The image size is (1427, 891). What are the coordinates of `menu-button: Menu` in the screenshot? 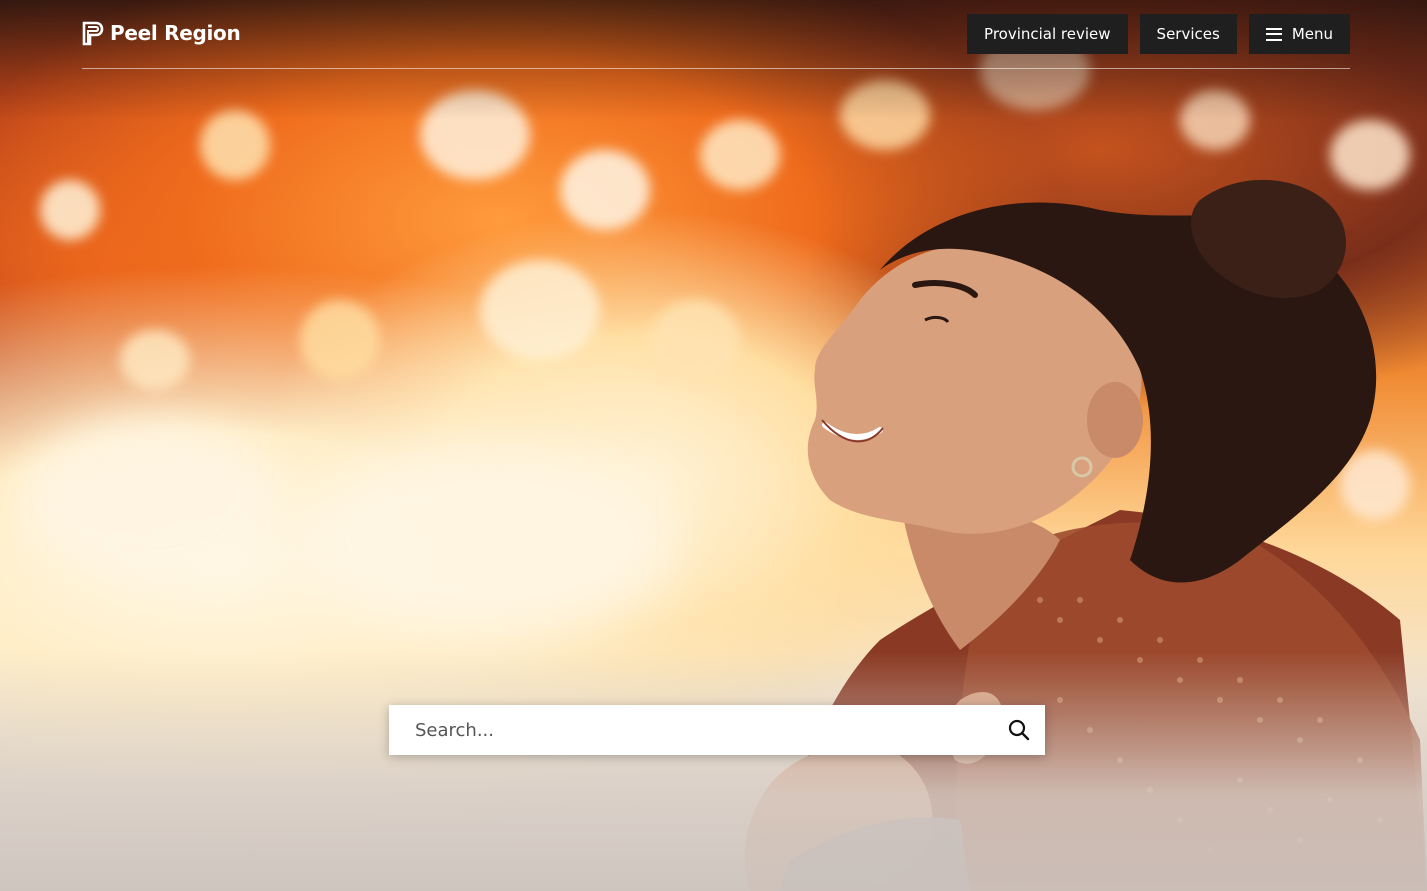 It's located at (1299, 34).